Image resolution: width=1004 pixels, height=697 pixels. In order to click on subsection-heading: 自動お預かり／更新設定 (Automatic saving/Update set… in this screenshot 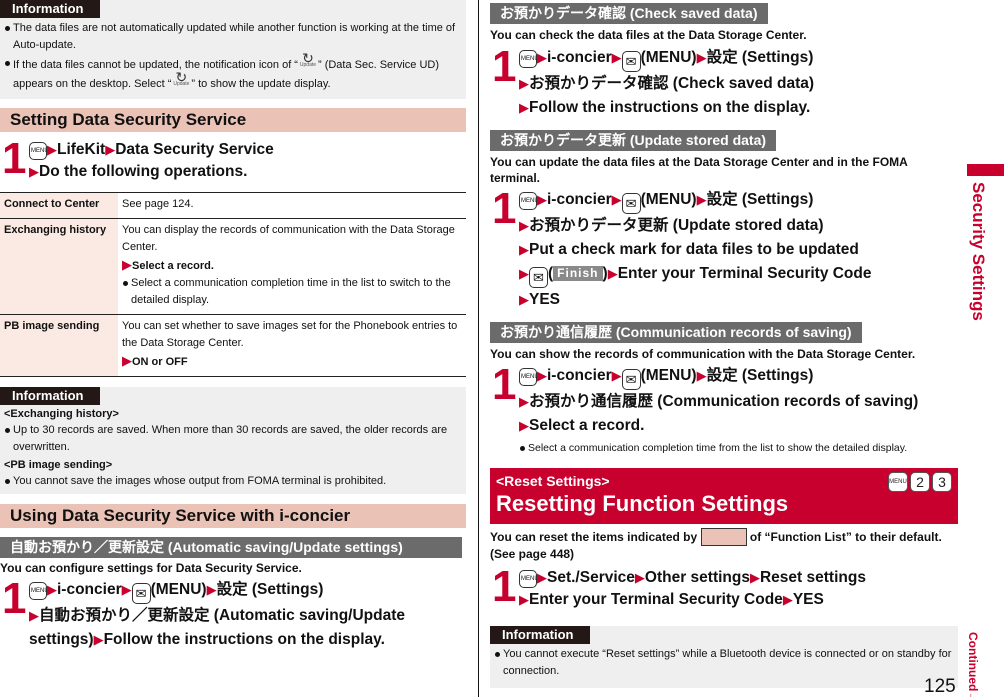, I will do `click(231, 547)`.